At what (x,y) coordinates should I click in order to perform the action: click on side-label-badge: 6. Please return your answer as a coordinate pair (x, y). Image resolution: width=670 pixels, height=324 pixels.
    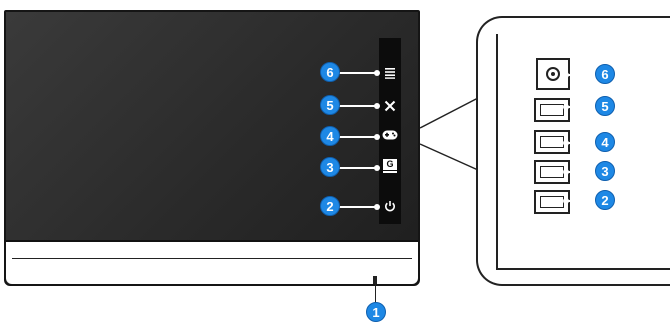
    Looking at the image, I should click on (605, 74).